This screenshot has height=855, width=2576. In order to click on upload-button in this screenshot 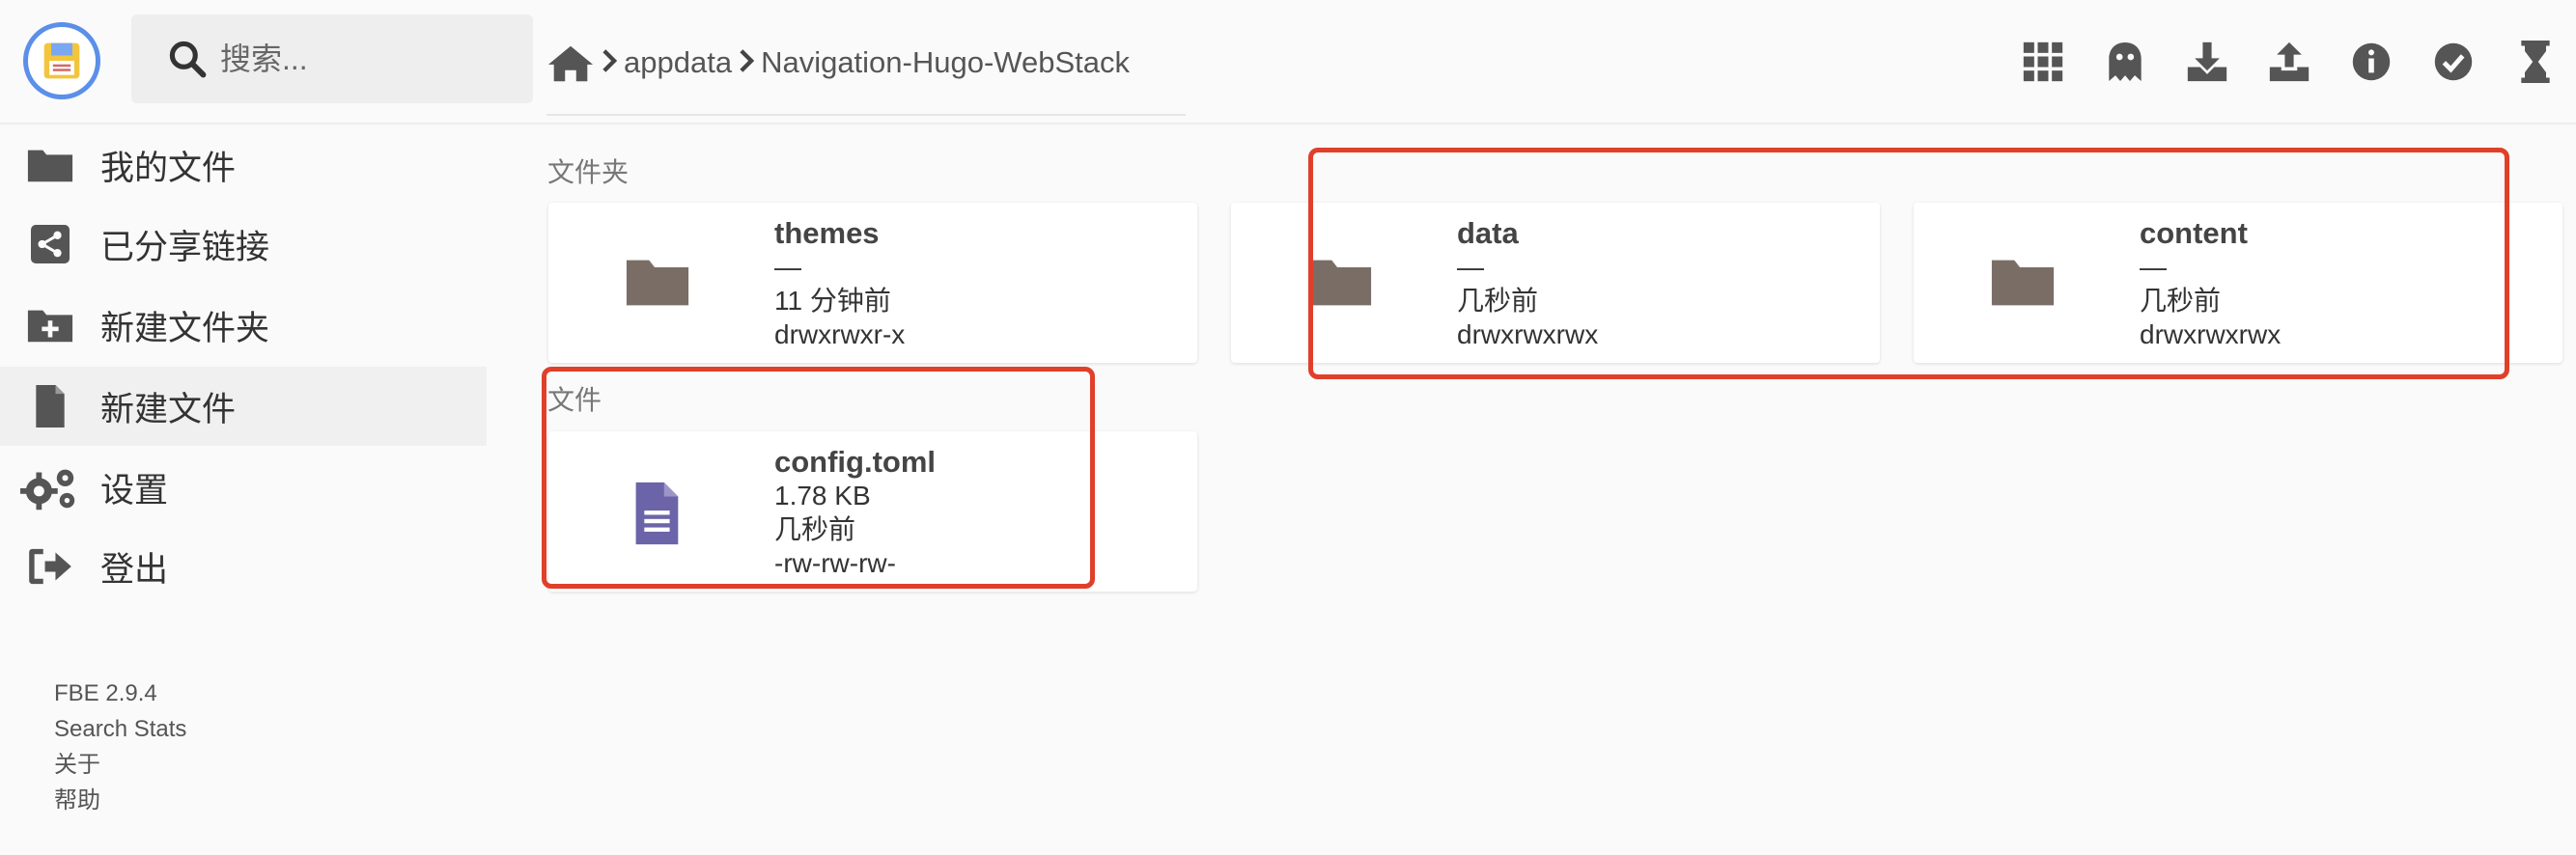, I will do `click(2289, 62)`.